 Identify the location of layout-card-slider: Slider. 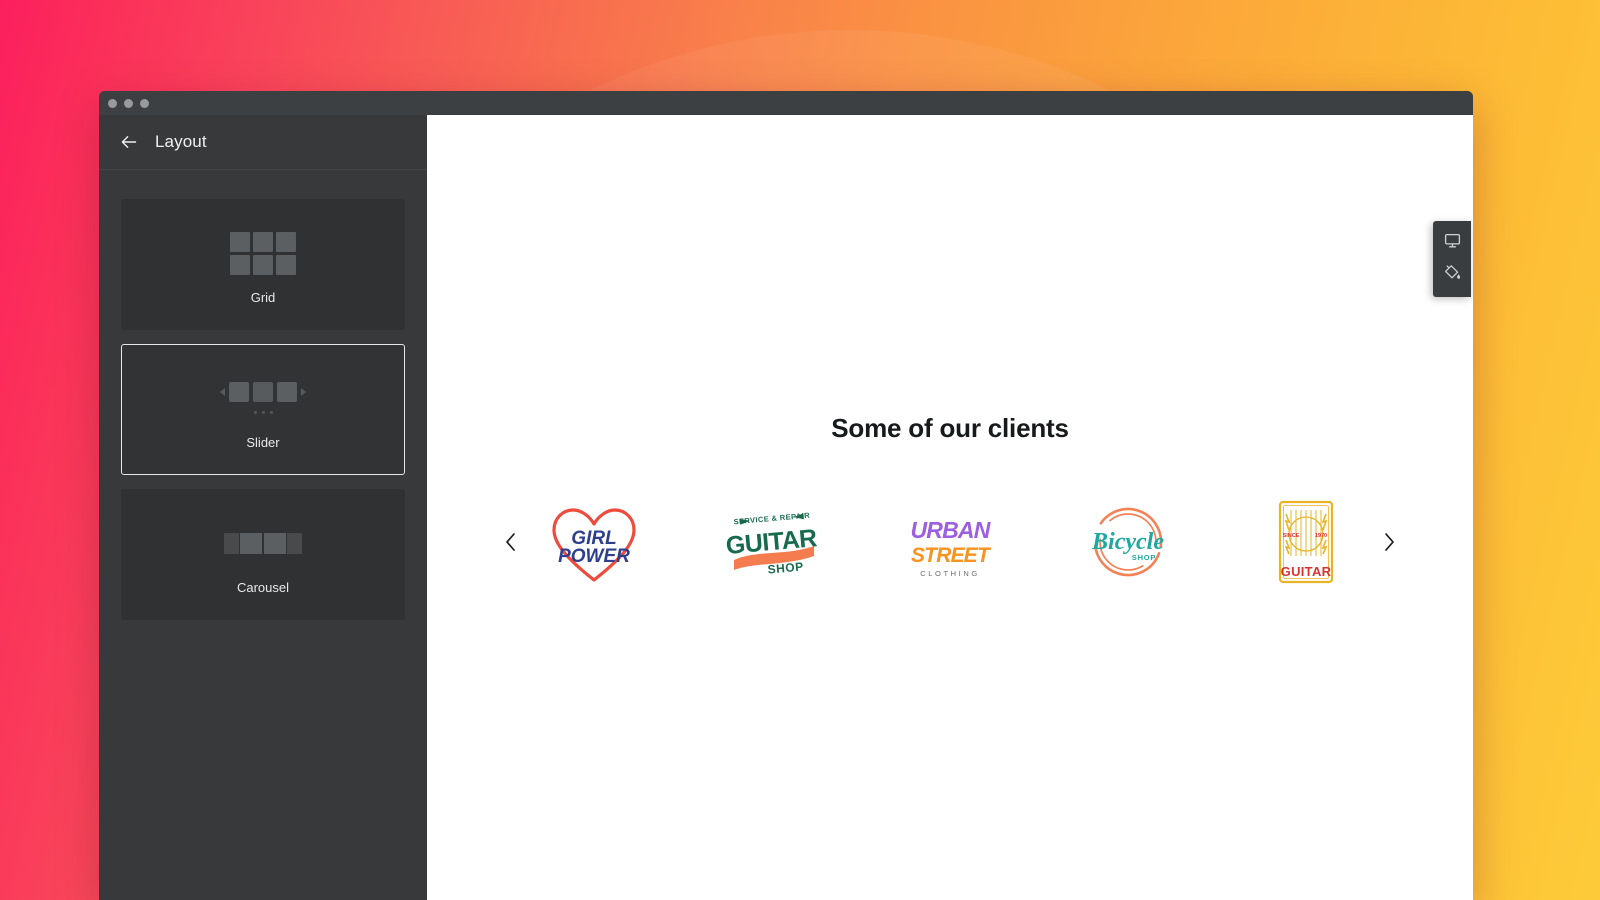
(263, 409).